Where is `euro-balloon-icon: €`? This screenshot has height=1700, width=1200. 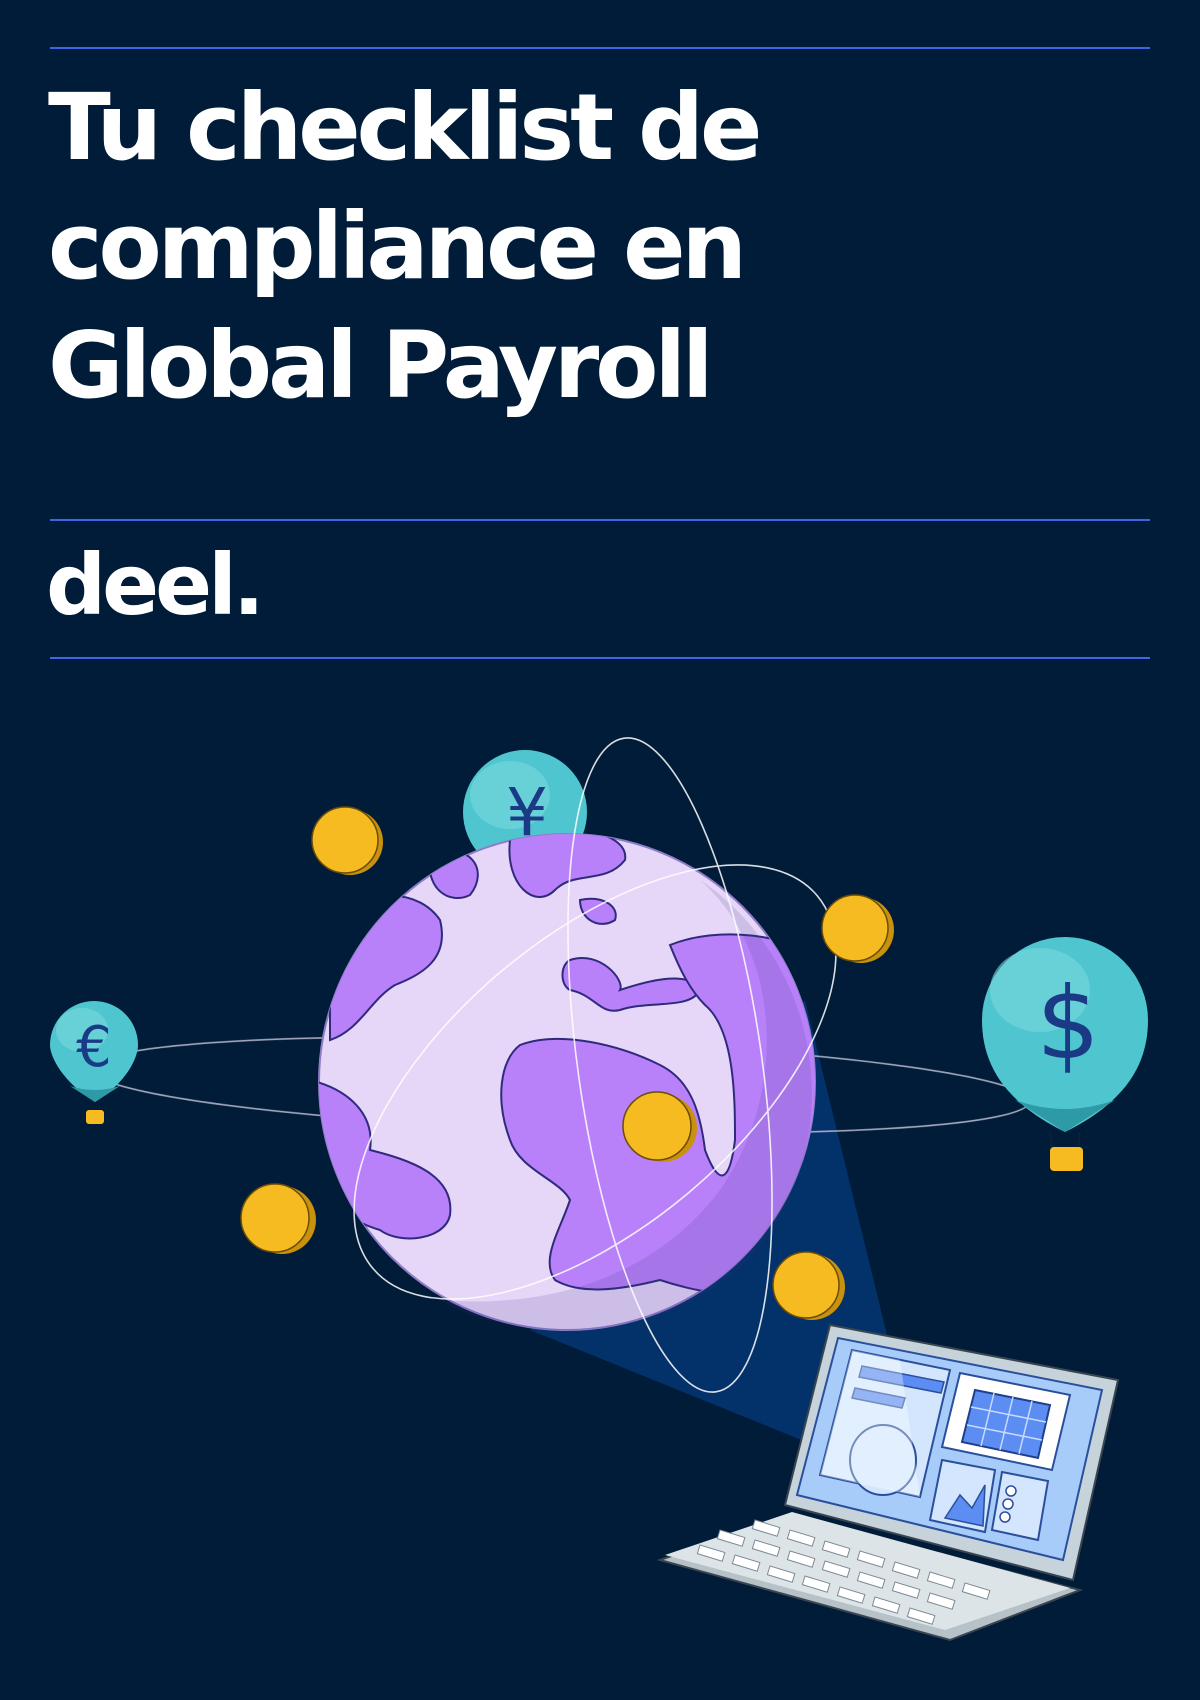 euro-balloon-icon: € is located at coordinates (94, 1062).